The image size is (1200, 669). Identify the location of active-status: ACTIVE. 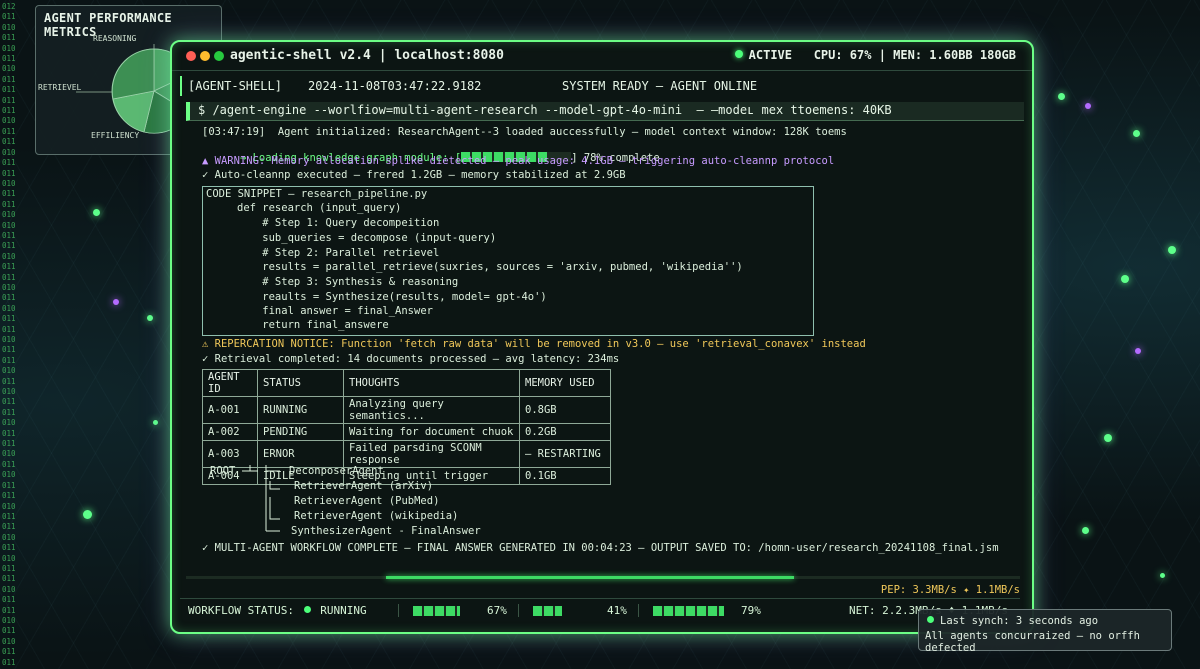
(770, 55).